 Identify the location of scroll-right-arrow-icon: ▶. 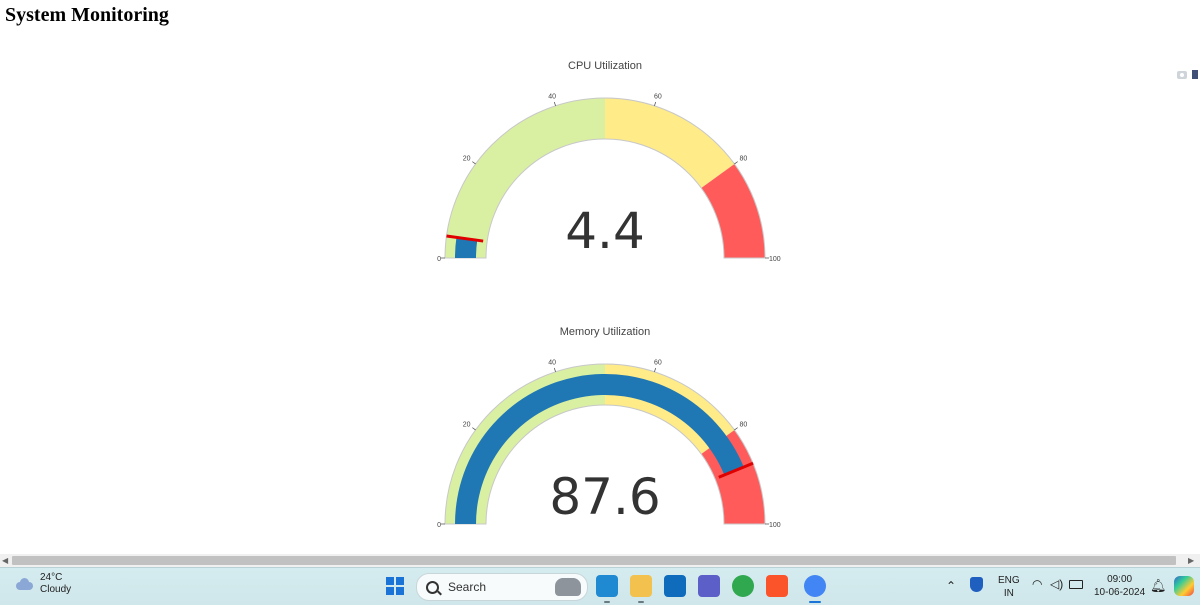
(1192, 560).